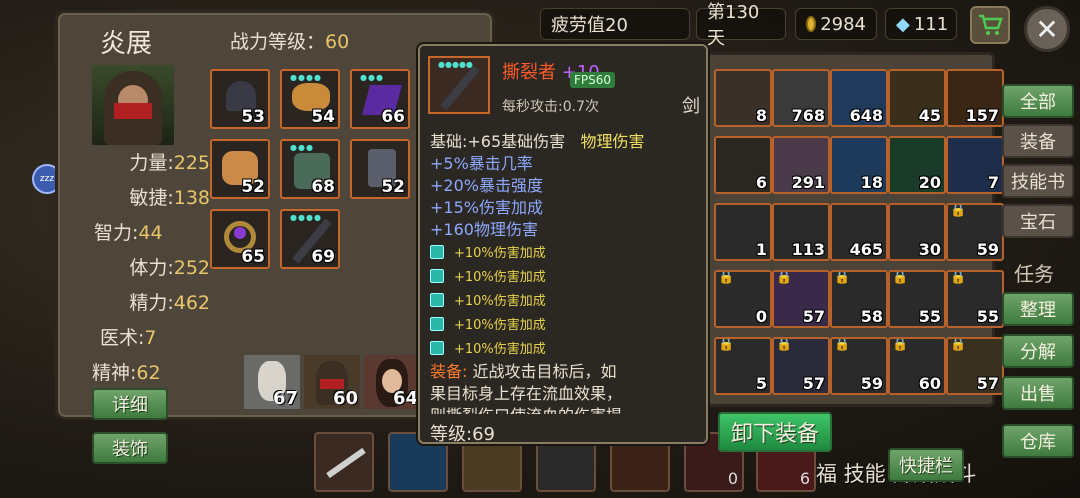 The height and width of the screenshot is (498, 1080). What do you see at coordinates (811, 24) in the screenshot?
I see `gold-coin-icon` at bounding box center [811, 24].